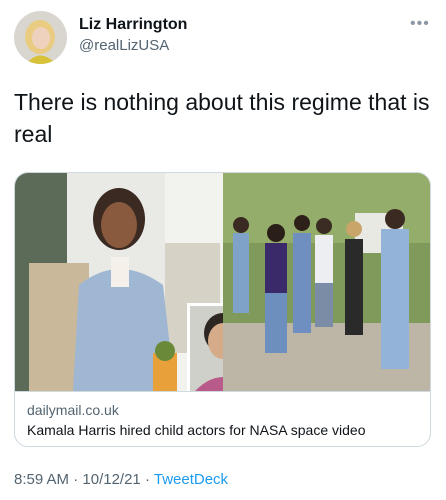 This screenshot has width=446, height=500. I want to click on tweet-date: 10/12/21, so click(111, 479).